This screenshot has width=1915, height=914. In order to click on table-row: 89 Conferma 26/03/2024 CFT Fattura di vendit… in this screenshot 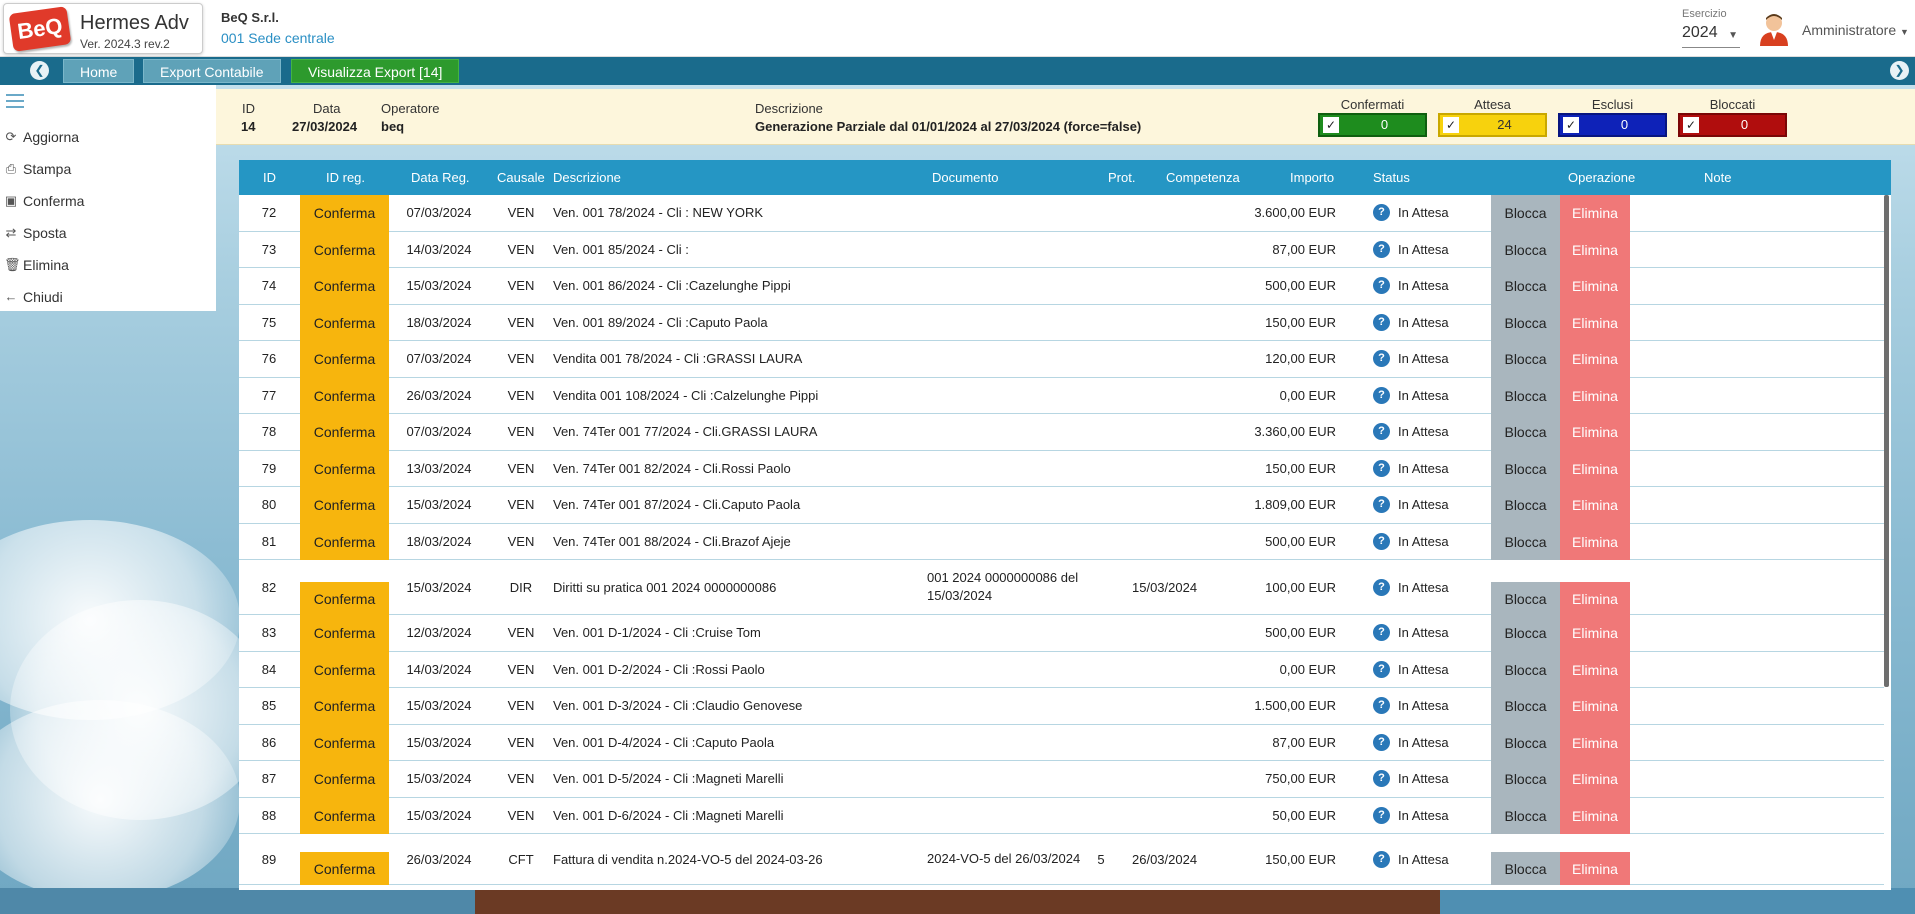, I will do `click(1061, 859)`.